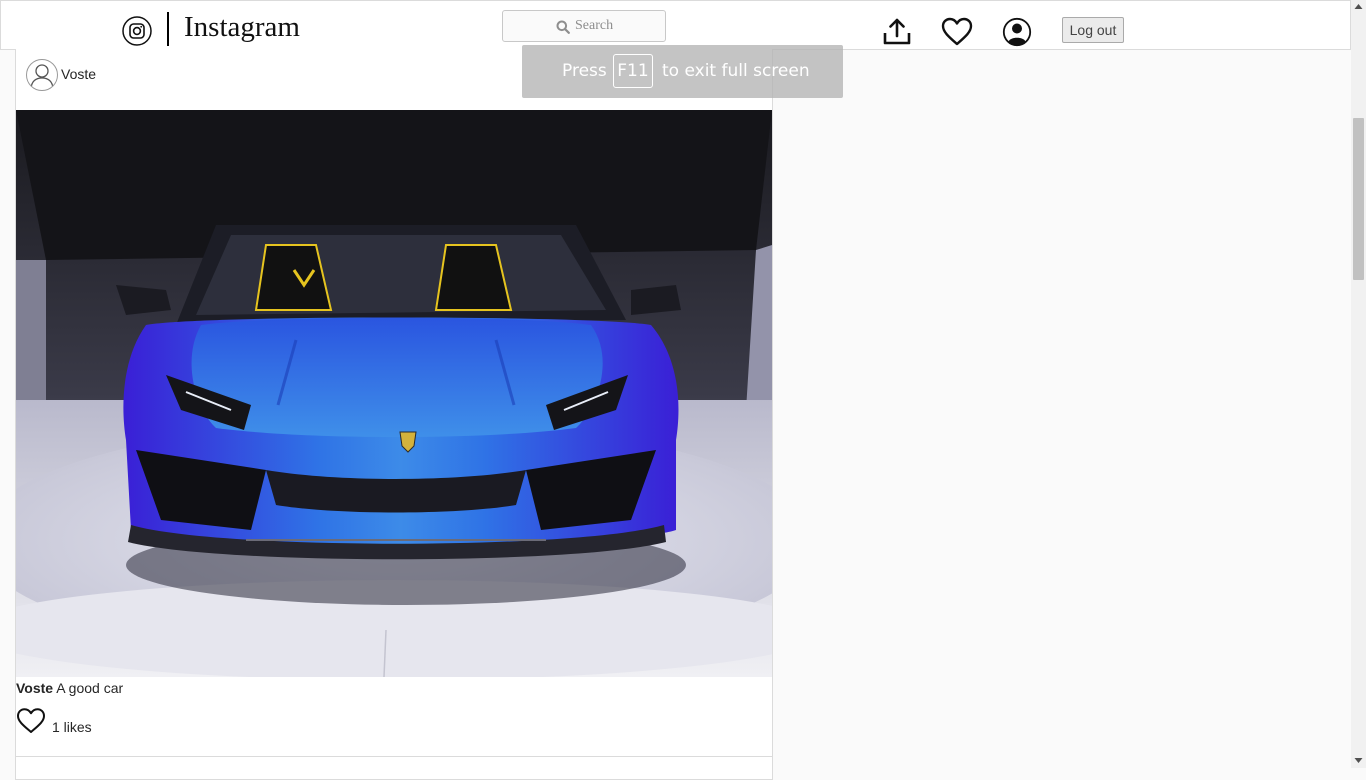 The image size is (1366, 780). I want to click on top-navbar: Instagram Log out, so click(675, 25).